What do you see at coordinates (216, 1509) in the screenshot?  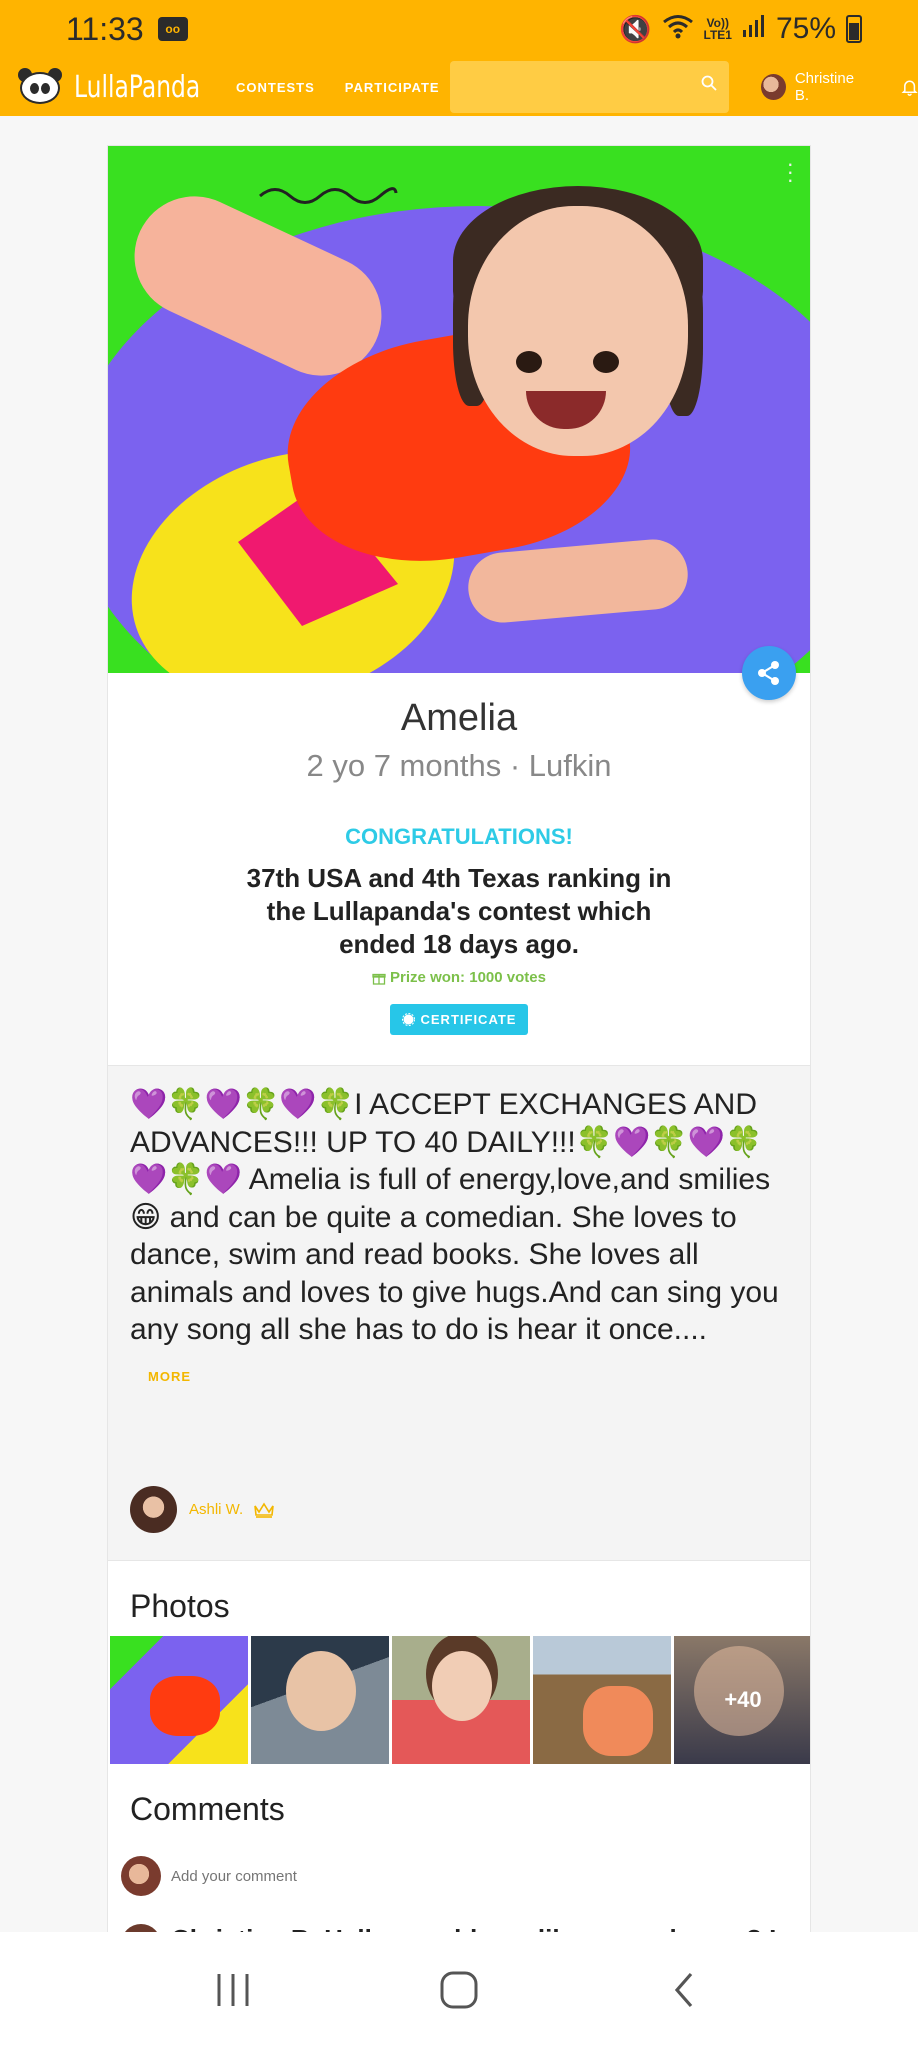 I see `owner-name: Ashli W.` at bounding box center [216, 1509].